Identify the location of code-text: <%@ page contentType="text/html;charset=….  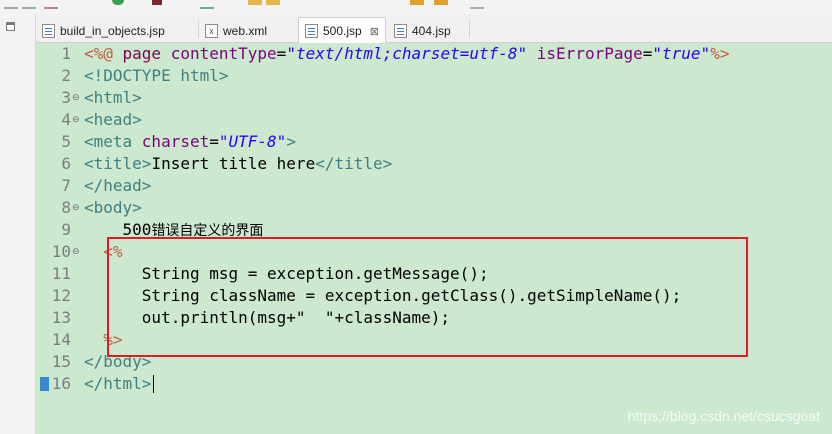
(406, 54).